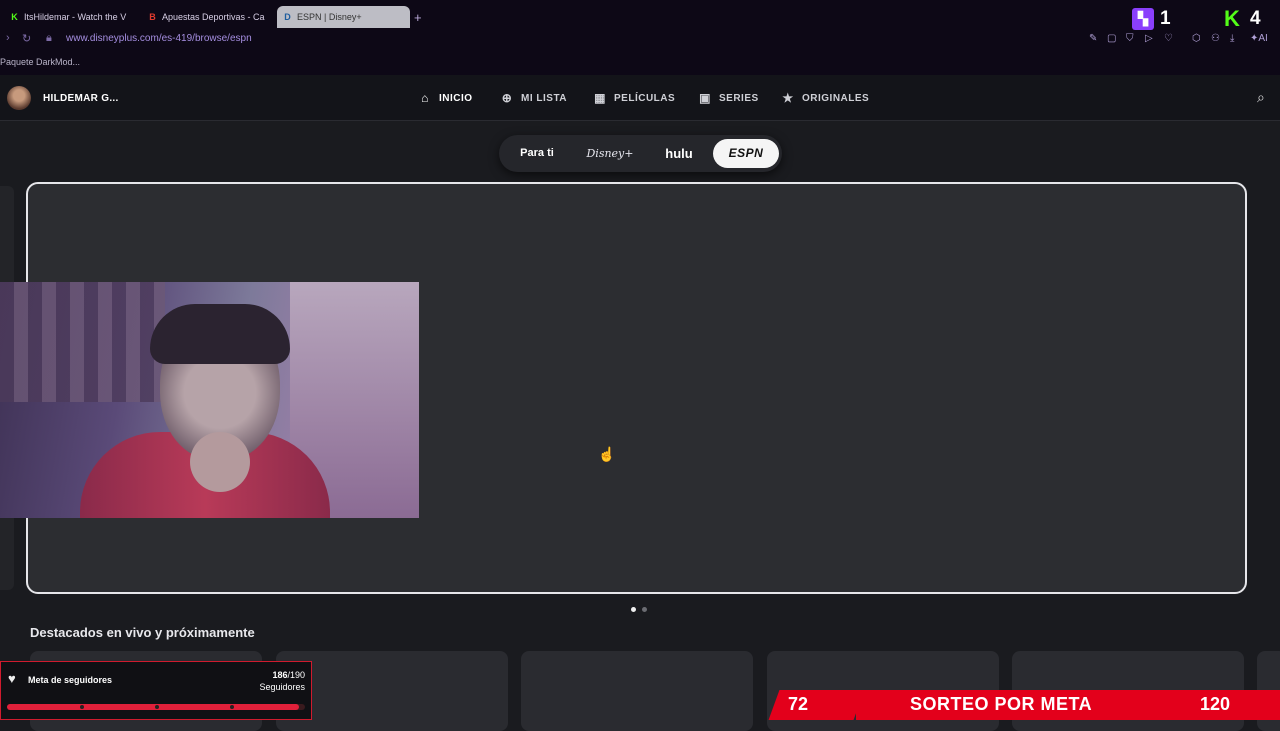 The image size is (1280, 731). Describe the element at coordinates (49, 38) in the screenshot. I see `lock-icon: 🔒︎` at that location.